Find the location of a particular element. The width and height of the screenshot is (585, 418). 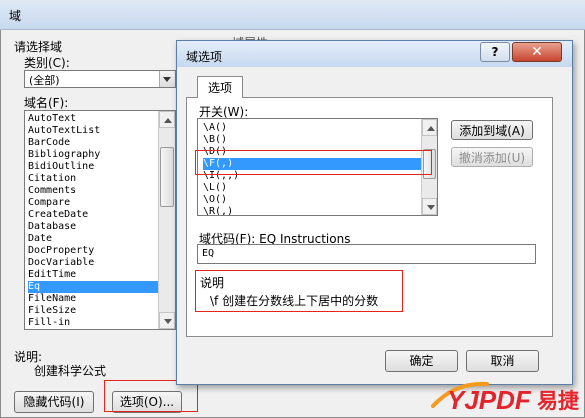

watermark-logo-icon: YJPDF 易捷 is located at coordinates (505, 398).